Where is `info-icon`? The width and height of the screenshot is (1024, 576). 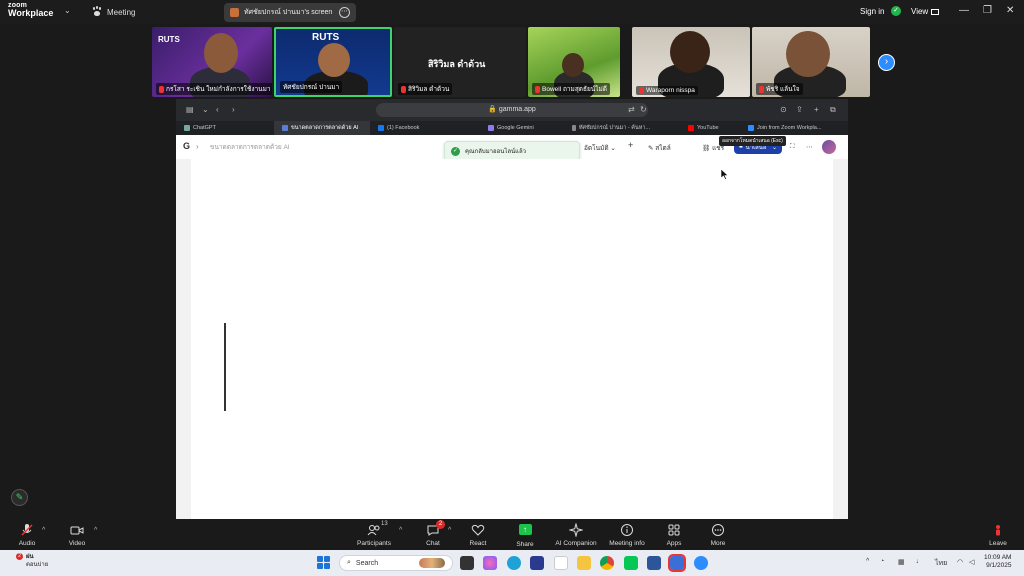 info-icon is located at coordinates (627, 530).